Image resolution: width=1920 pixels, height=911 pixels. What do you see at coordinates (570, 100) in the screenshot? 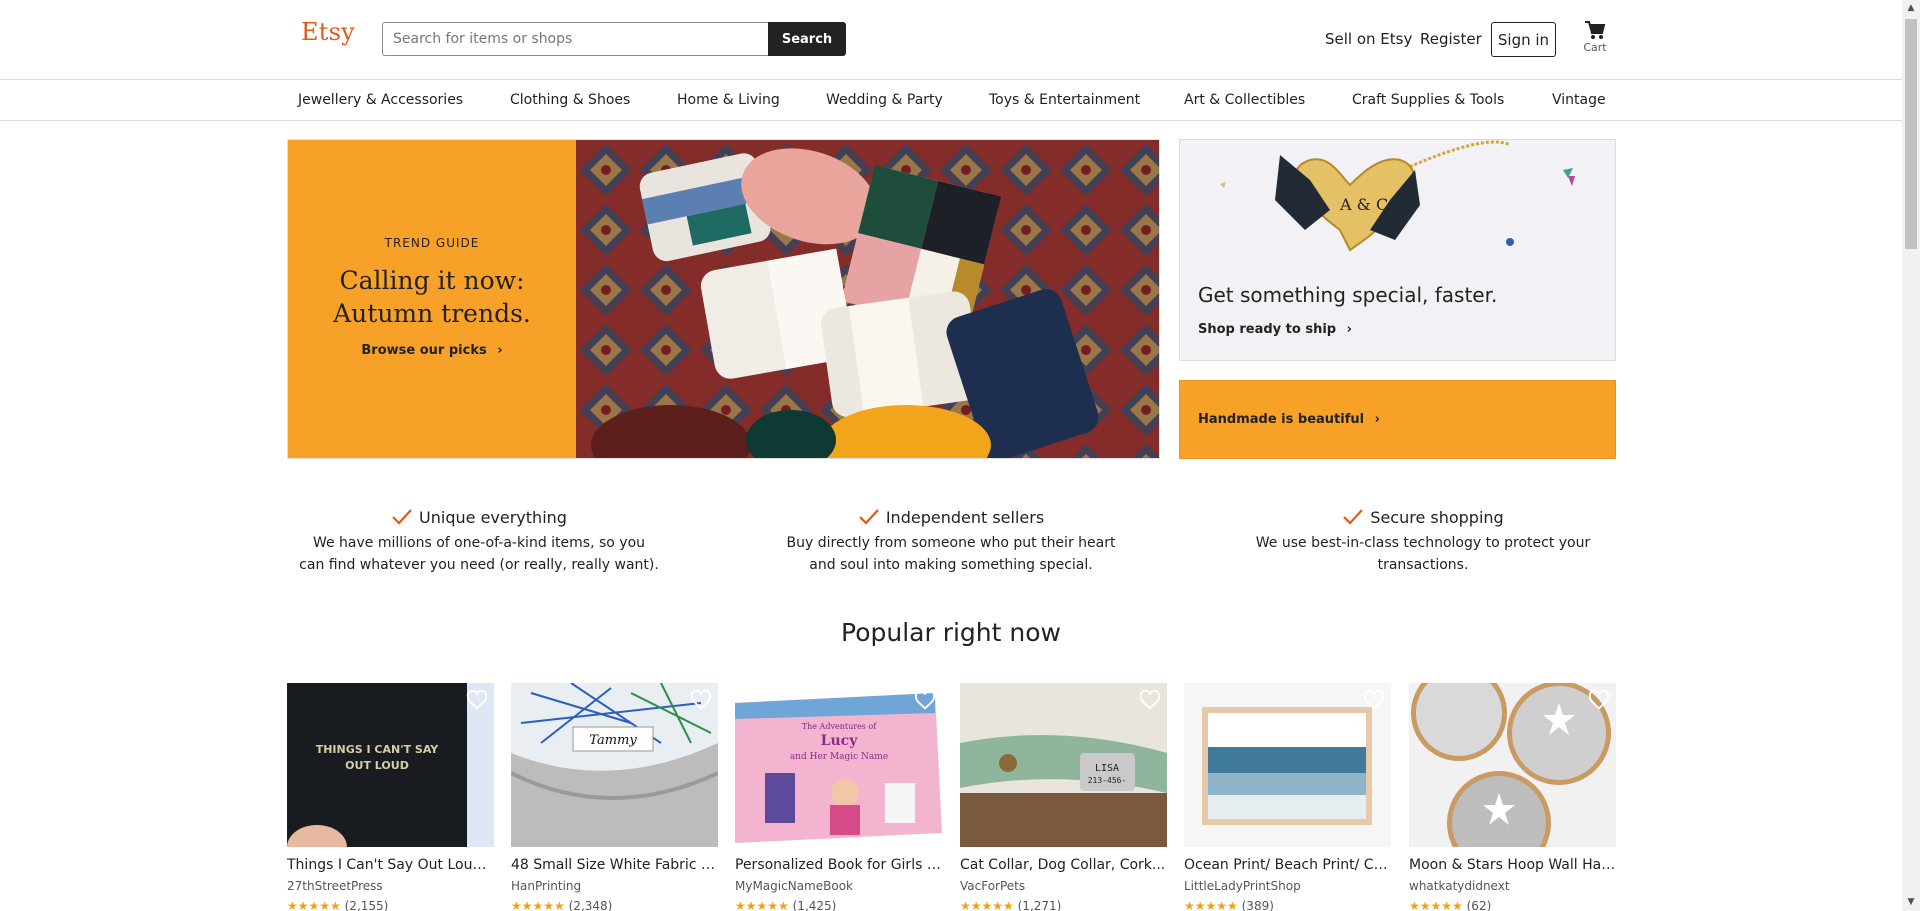
I see `category-clothing-shoes: Clothing & Shoes` at bounding box center [570, 100].